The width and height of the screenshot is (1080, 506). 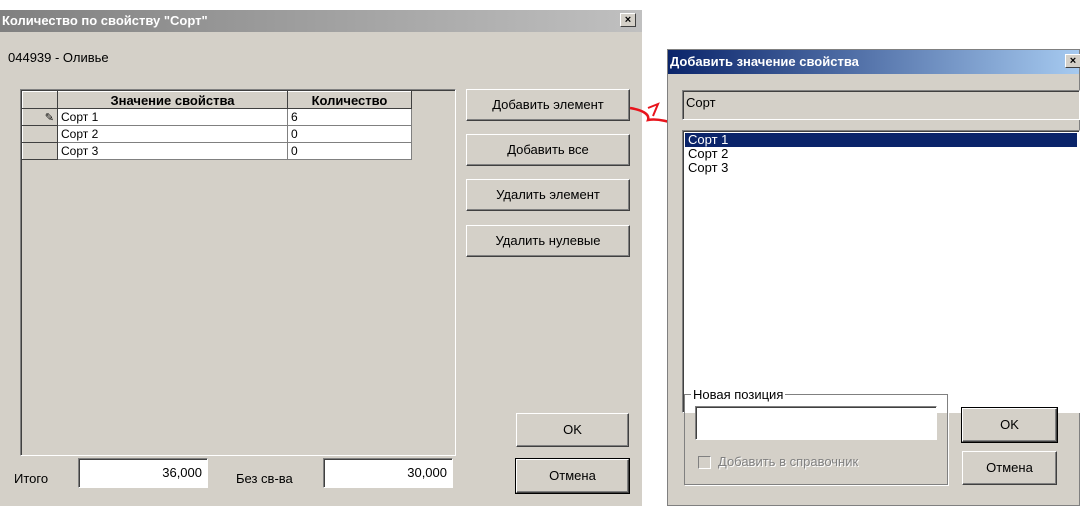 I want to click on list-item: Сорт 2, so click(x=881, y=154).